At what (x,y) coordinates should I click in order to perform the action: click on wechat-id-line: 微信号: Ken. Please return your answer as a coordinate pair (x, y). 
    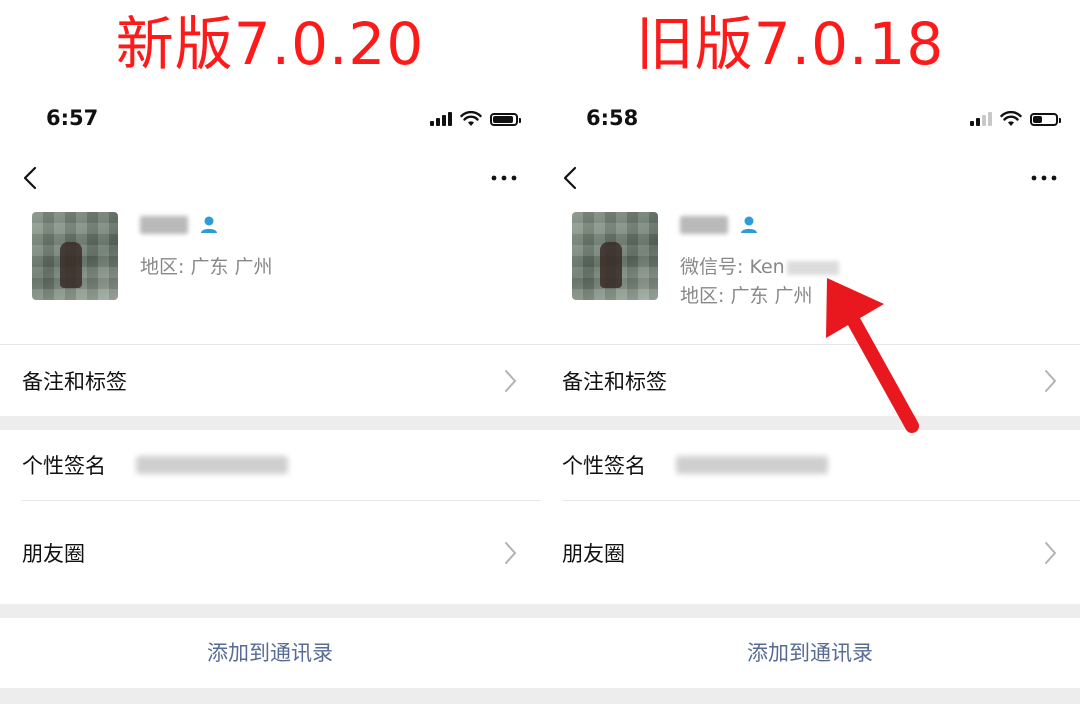
    Looking at the image, I should click on (759, 265).